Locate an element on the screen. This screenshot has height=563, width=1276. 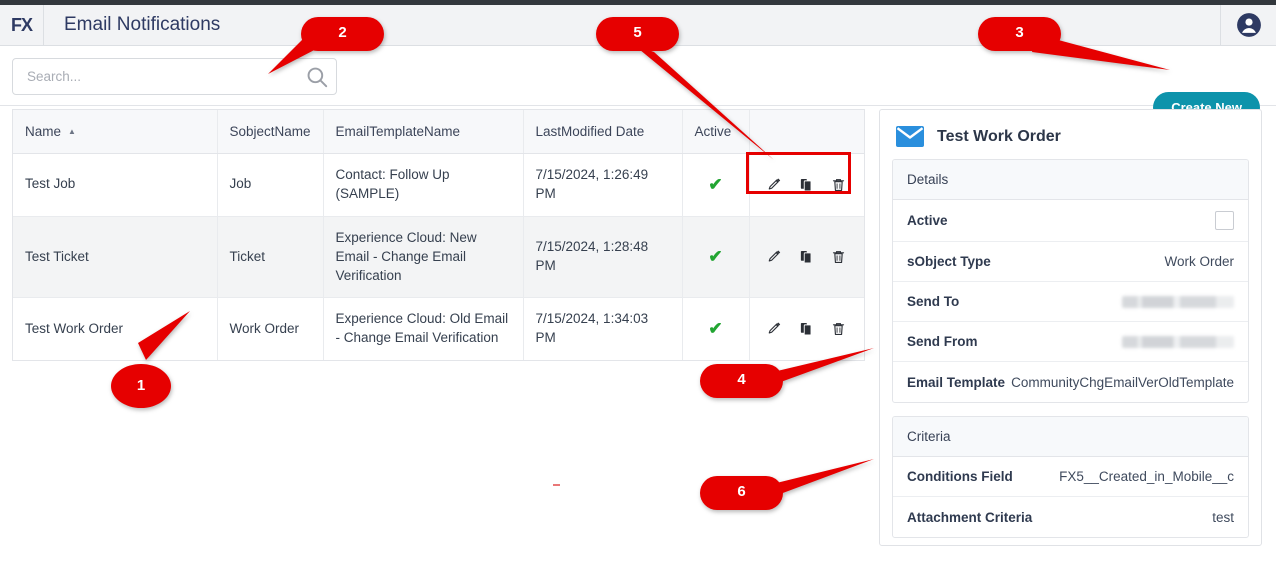
user-account-icon is located at coordinates (1248, 25).